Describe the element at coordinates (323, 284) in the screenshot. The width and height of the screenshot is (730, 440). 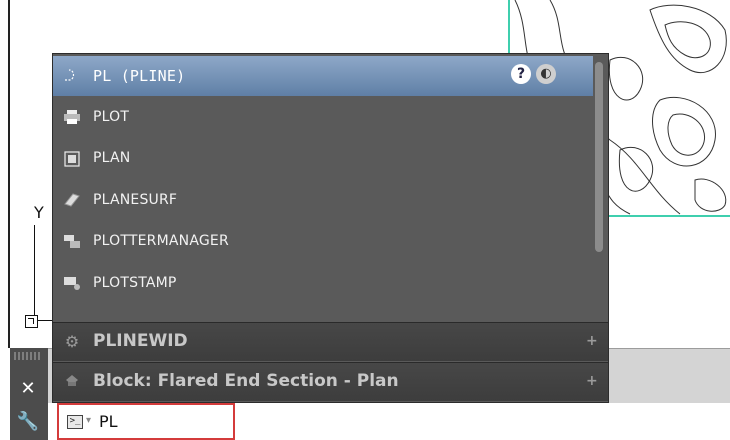
I see `autocomplete-item-plotstamp: PLOTSTAMP` at that location.